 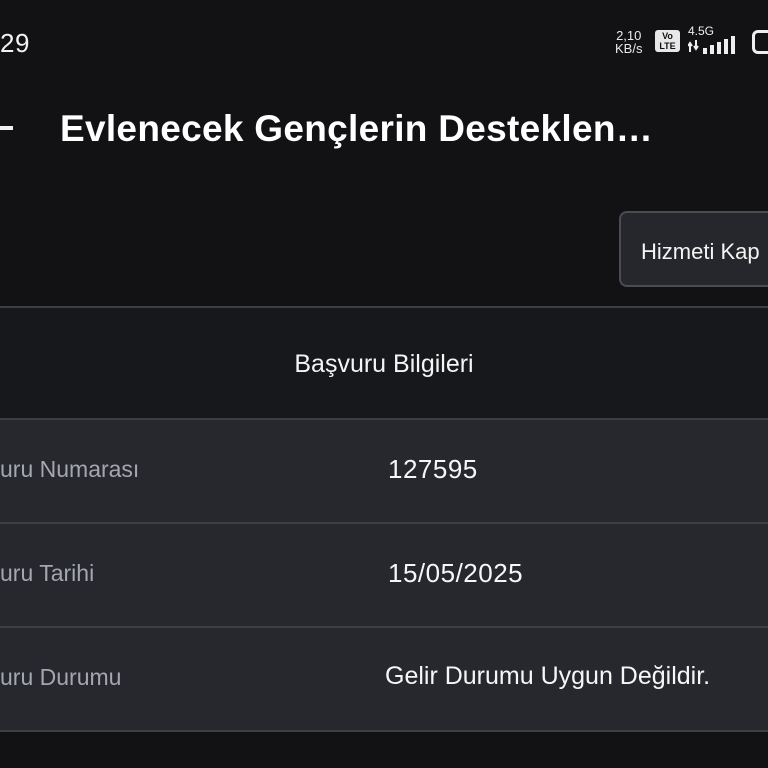 I want to click on table-header: Başvuru Bilgileri, so click(x=384, y=362).